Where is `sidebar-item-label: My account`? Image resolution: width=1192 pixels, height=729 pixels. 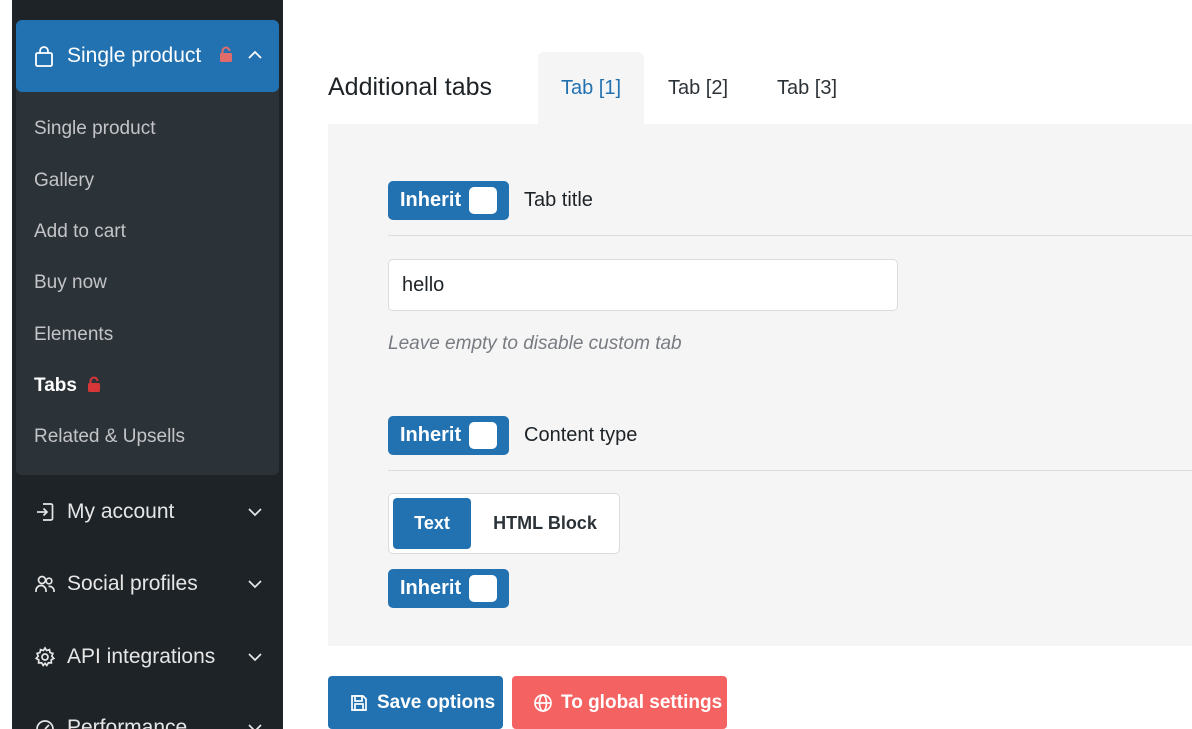 sidebar-item-label: My account is located at coordinates (121, 511).